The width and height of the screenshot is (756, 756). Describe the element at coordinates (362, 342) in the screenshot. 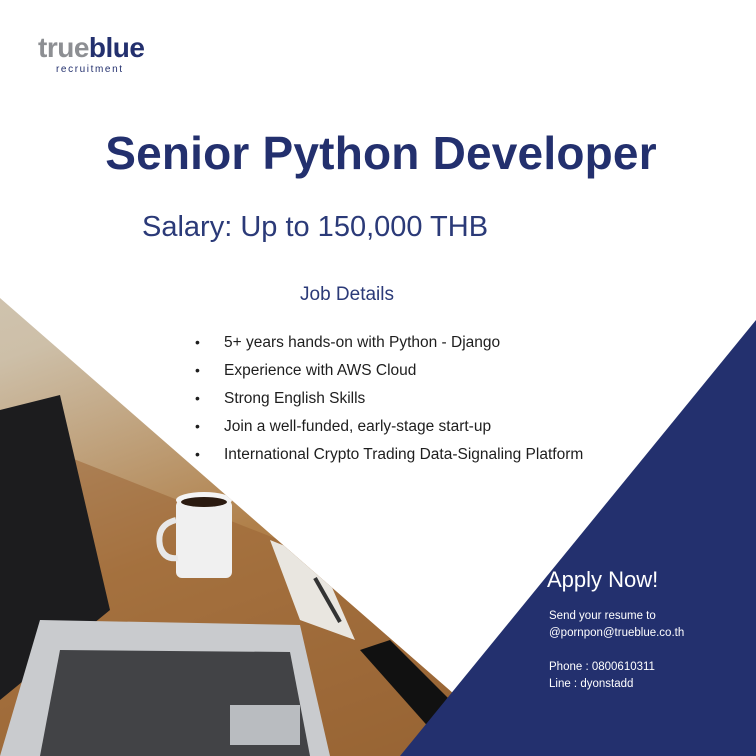

I see `bullet-text: 5+ years hands-on with Python - Django` at that location.